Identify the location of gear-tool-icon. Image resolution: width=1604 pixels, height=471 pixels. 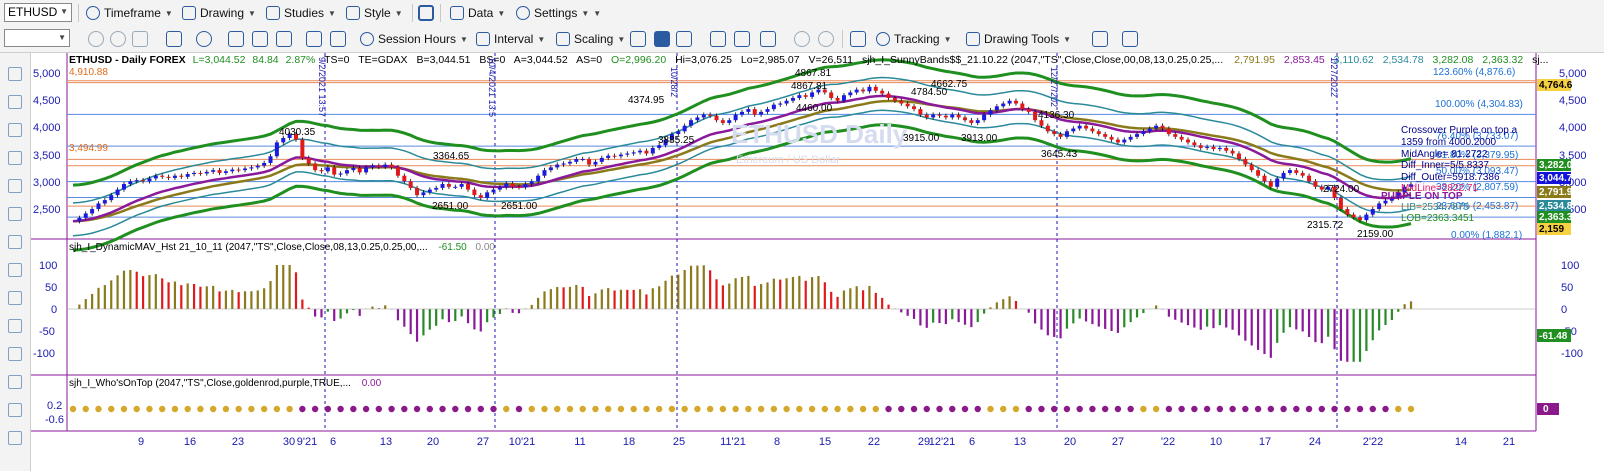
(15, 354).